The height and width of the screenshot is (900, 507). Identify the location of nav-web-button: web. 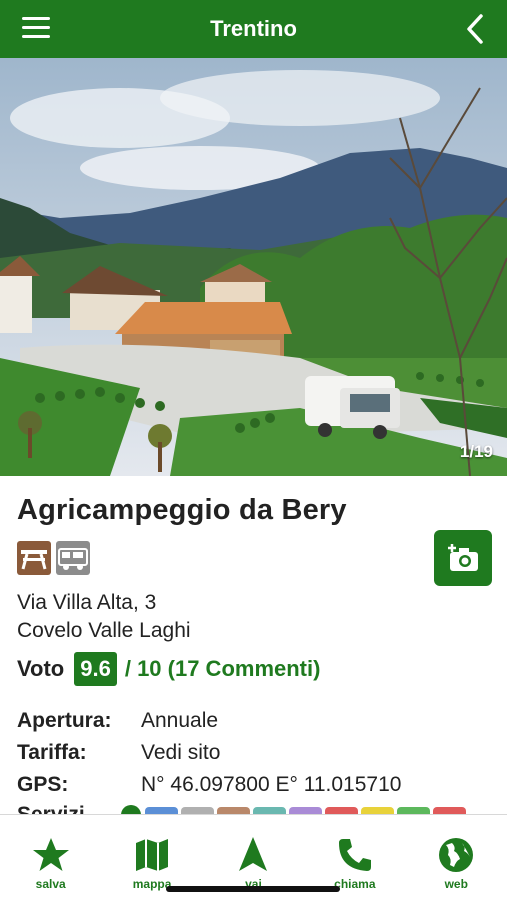
(456, 857).